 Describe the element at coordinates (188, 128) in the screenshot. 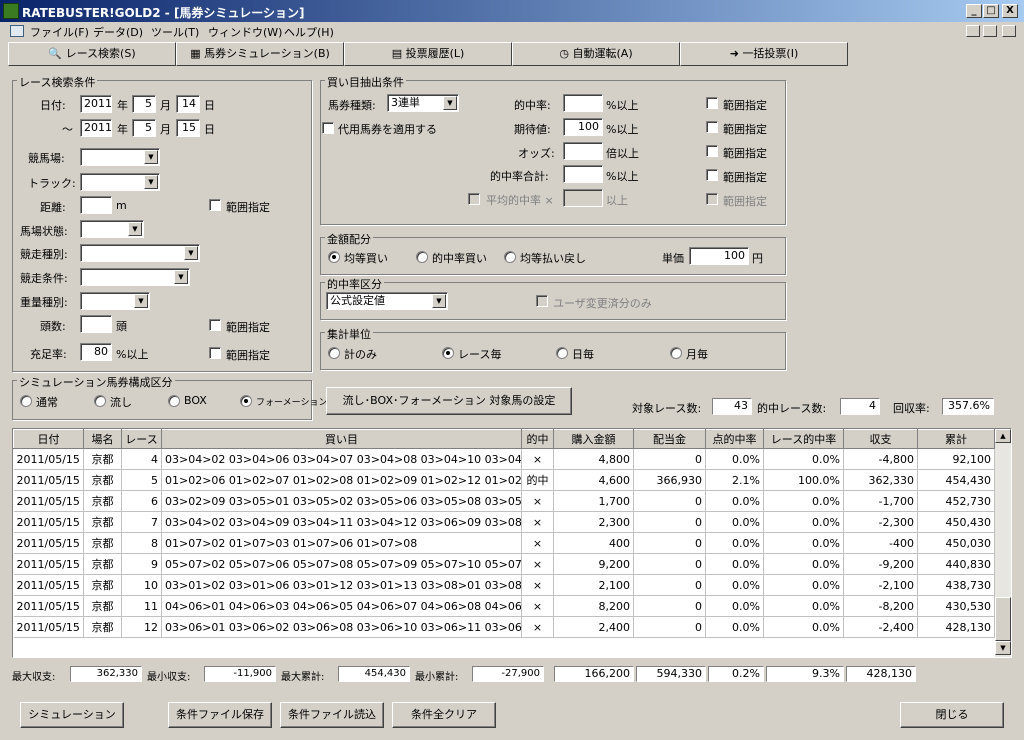

I see `to-day-input: 15` at that location.